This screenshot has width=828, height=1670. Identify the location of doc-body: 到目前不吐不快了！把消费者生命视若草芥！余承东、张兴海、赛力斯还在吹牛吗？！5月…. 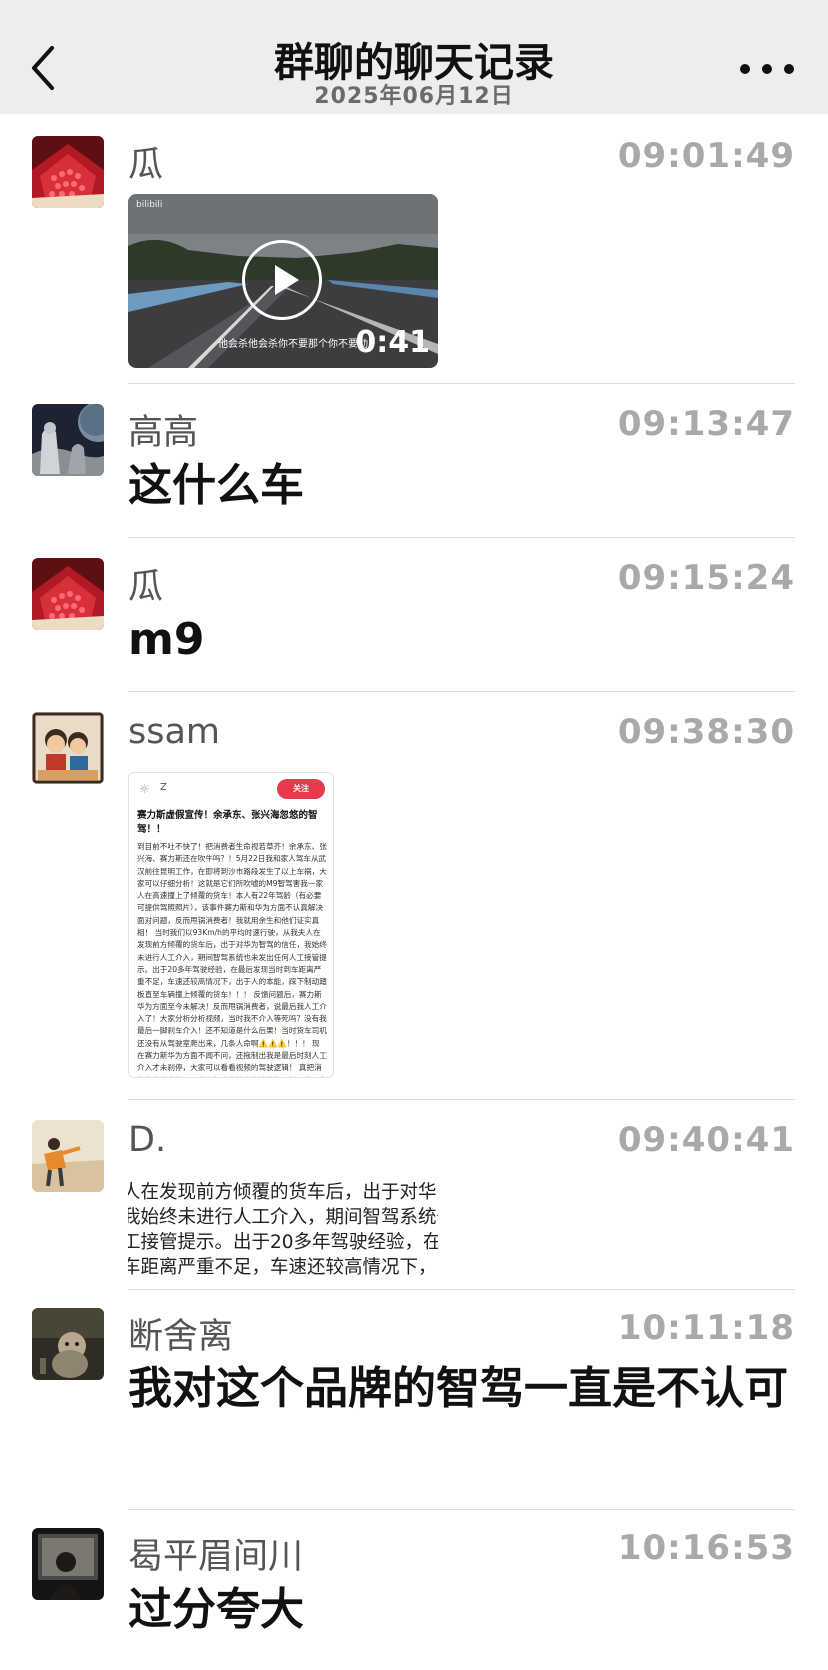
(232, 959).